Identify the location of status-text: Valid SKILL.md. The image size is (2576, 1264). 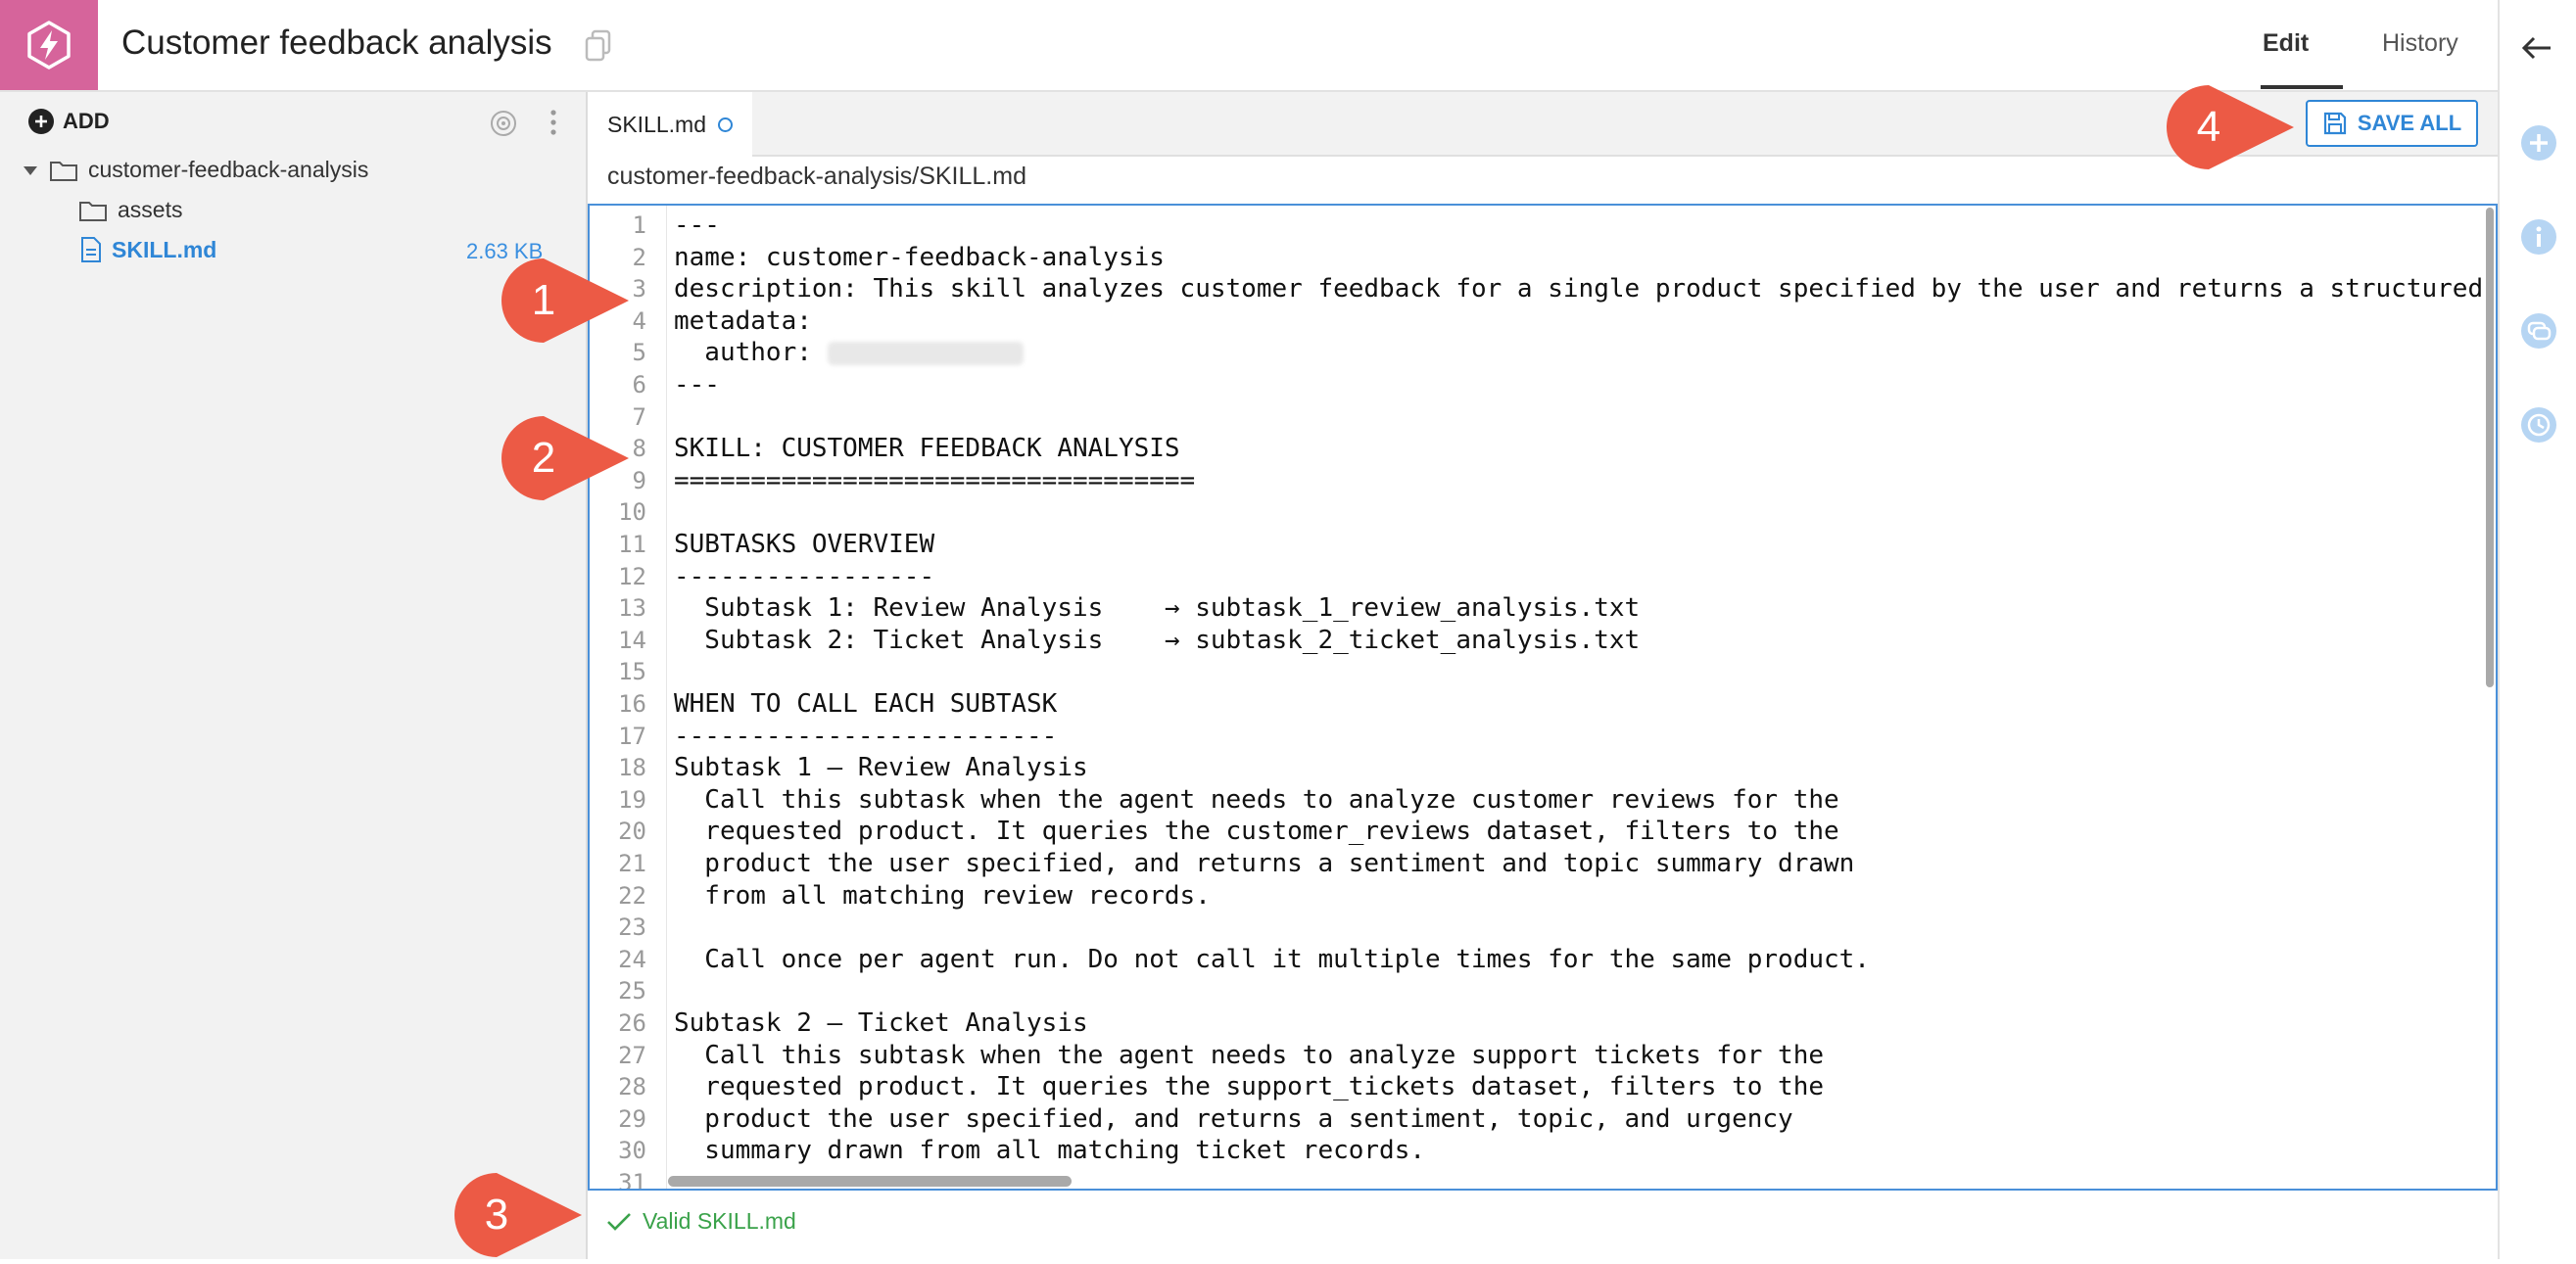
(719, 1221).